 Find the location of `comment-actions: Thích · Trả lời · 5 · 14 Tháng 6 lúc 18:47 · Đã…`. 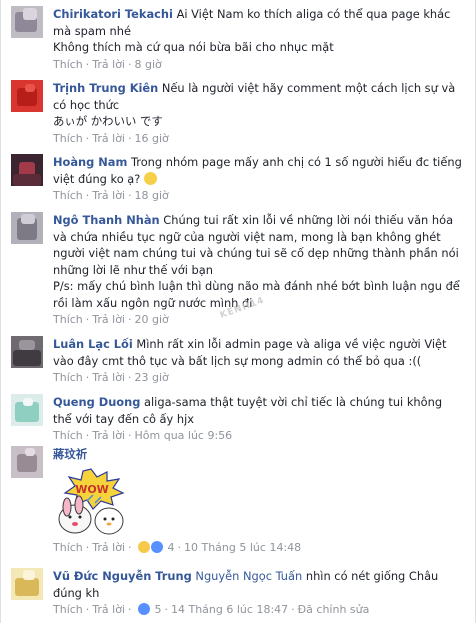

comment-actions: Thích · Trả lời · 5 · 14 Tháng 6 lúc 18:47 · Đã… is located at coordinates (211, 609).